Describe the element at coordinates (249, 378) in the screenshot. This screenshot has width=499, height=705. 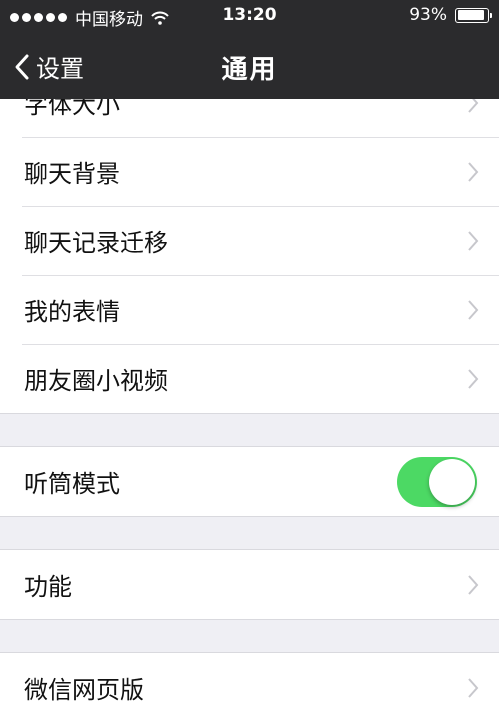
I see `list-item-moments-video: 朋友圈小视频` at that location.